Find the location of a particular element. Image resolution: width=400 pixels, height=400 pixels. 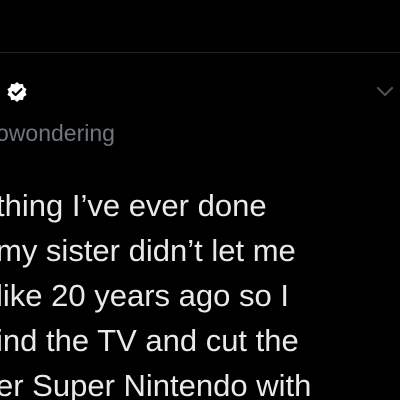

chevron-down-icon is located at coordinates (385, 91).